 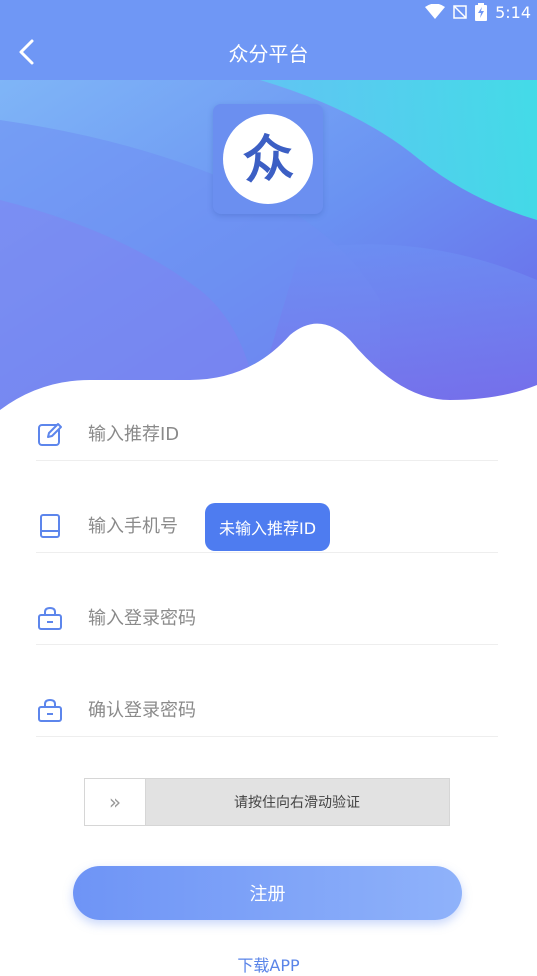 What do you see at coordinates (50, 526) in the screenshot?
I see `phone-icon` at bounding box center [50, 526].